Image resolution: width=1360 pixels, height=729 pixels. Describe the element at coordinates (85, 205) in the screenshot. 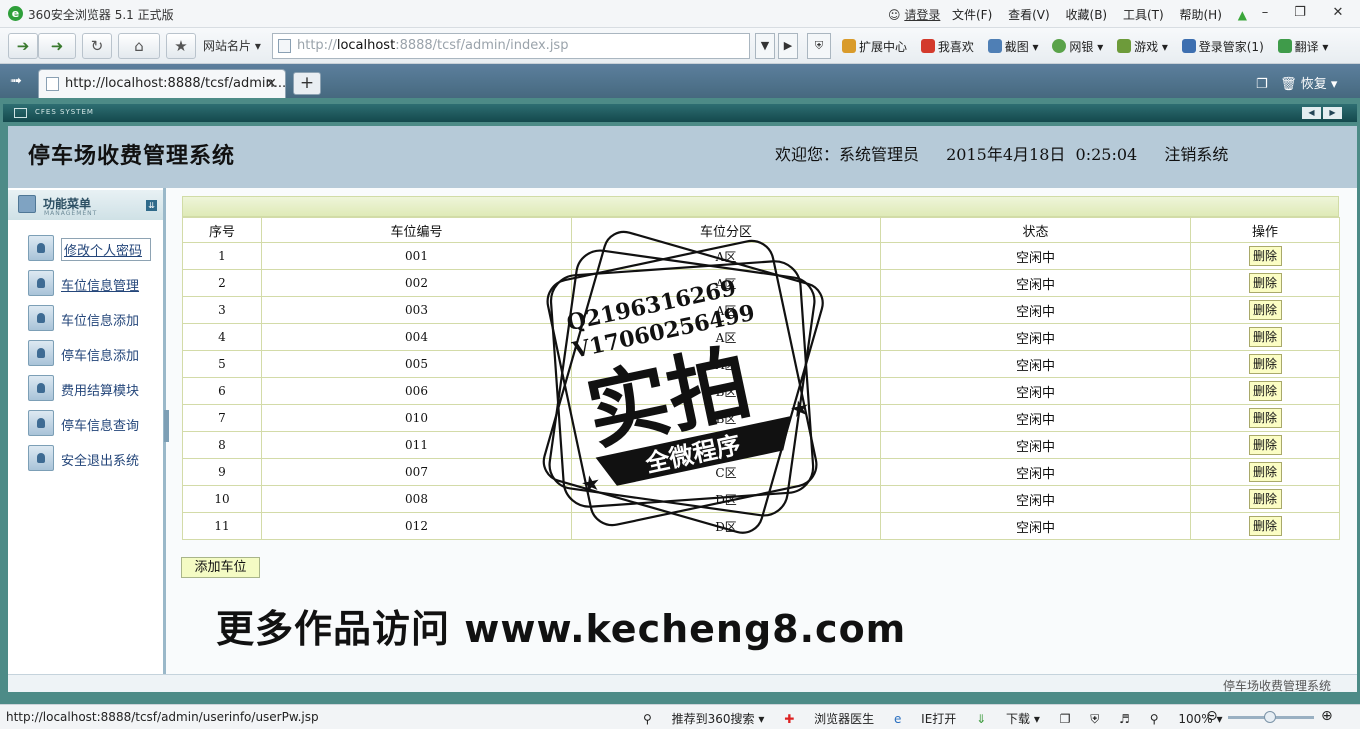

I see `menu-header: 功能菜单 MANAGEMENT ⇊` at that location.